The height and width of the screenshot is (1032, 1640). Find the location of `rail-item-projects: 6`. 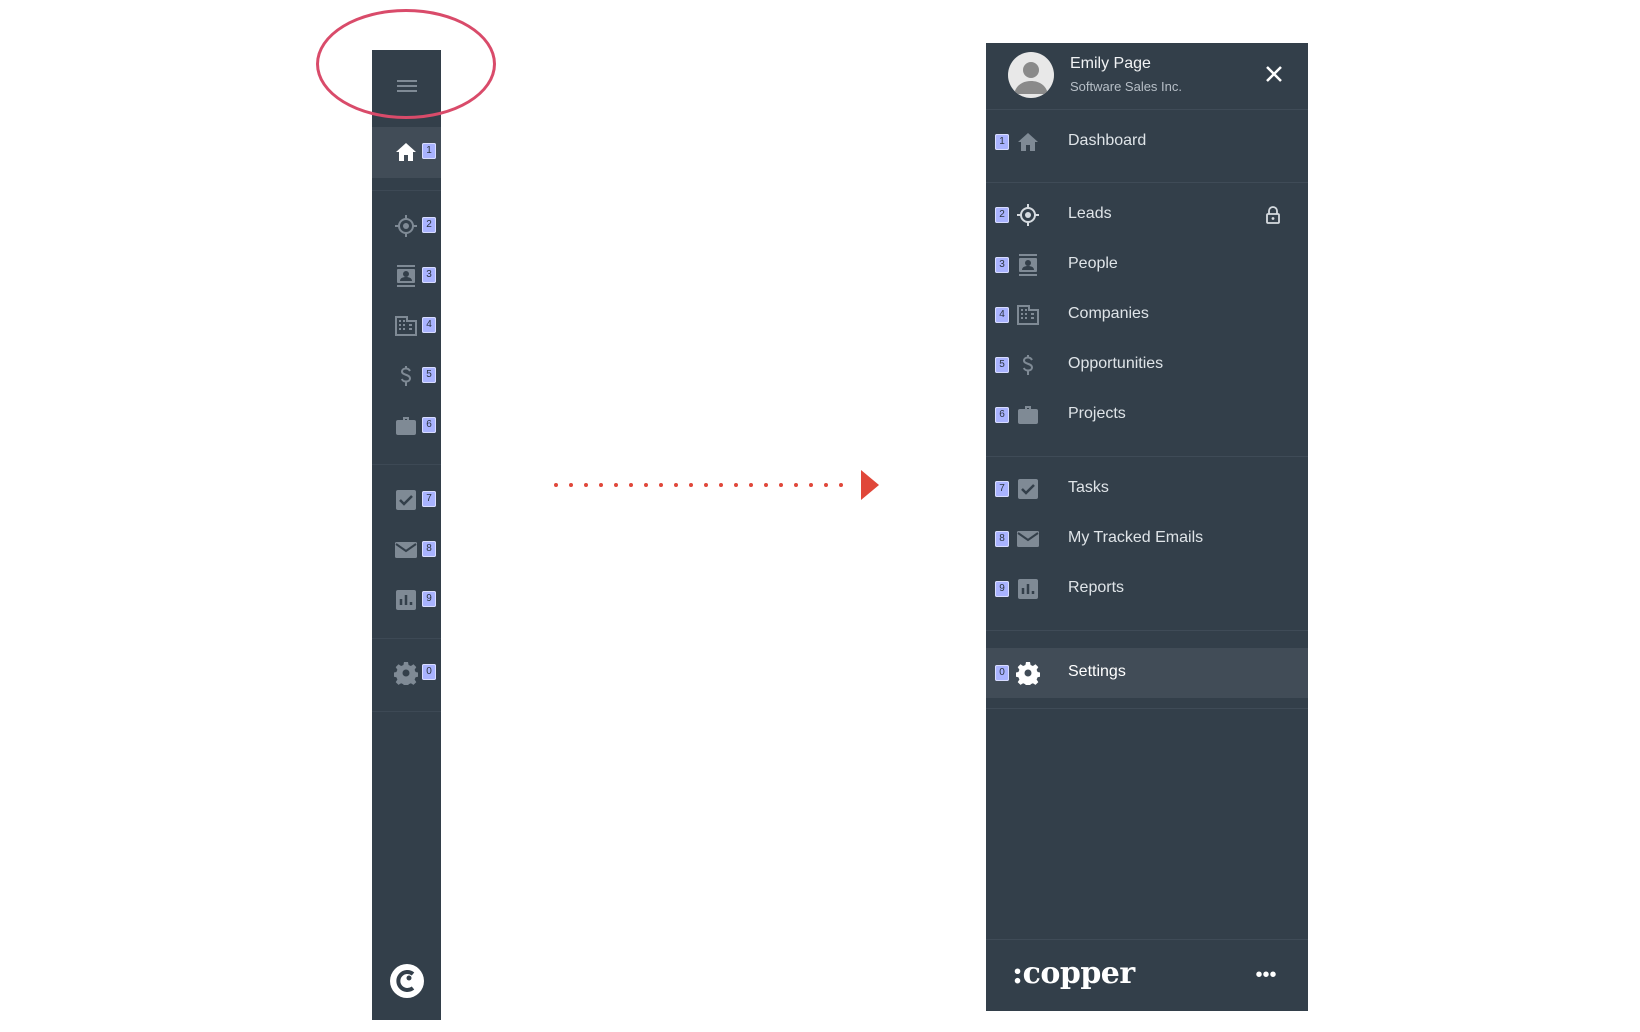

rail-item-projects: 6 is located at coordinates (406, 426).